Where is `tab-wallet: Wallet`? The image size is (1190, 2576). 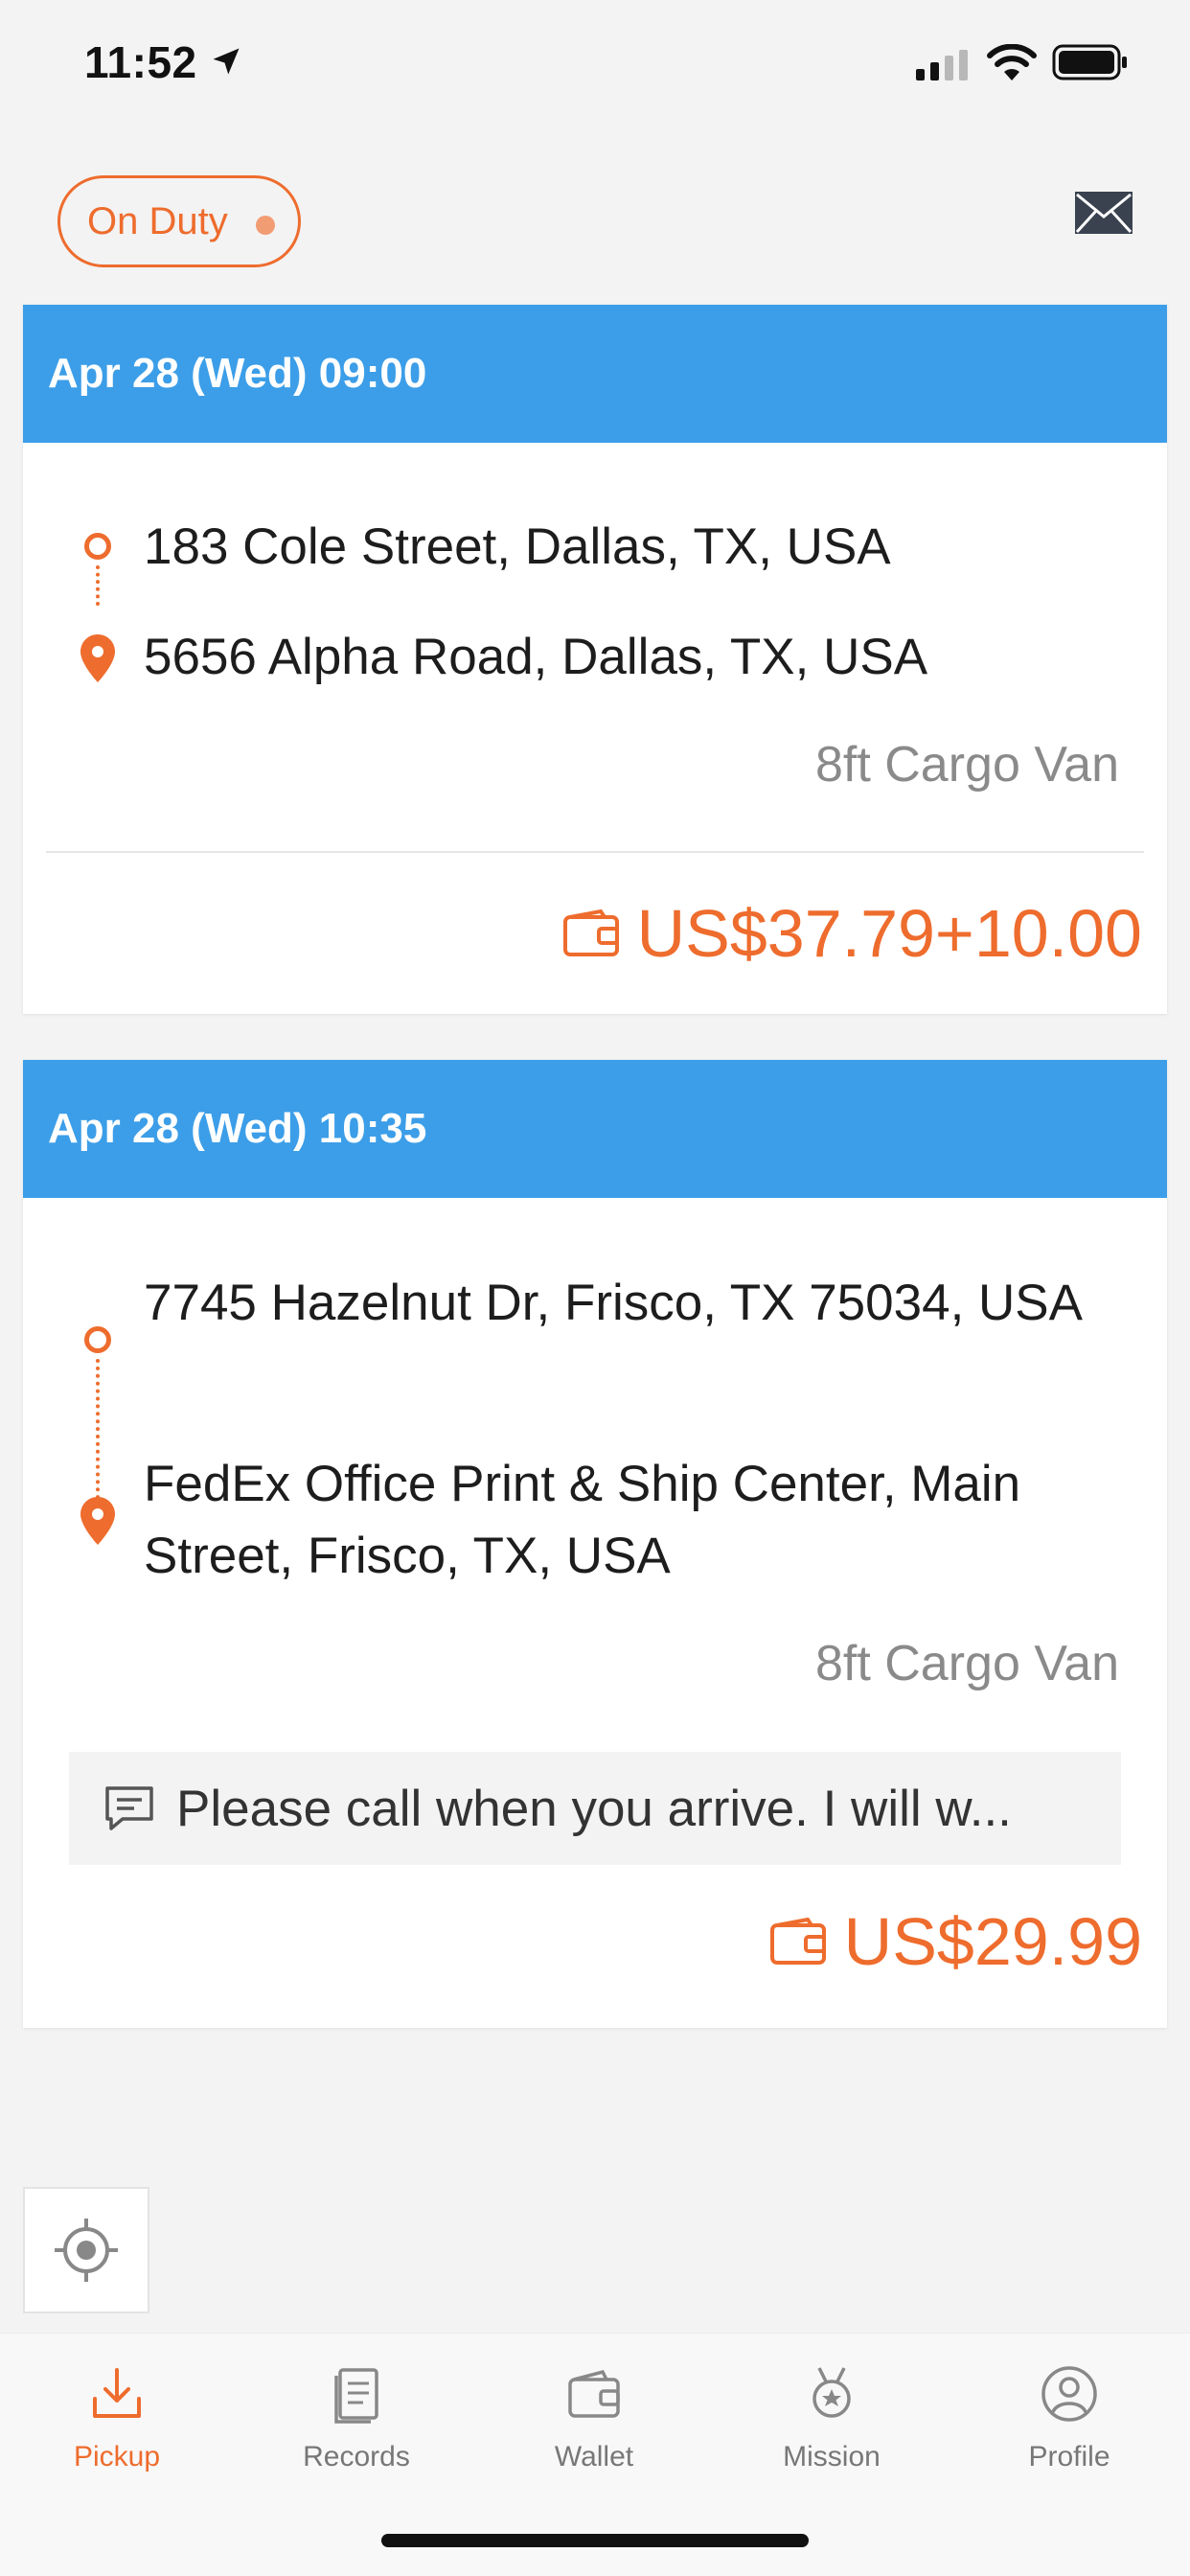 tab-wallet: Wallet is located at coordinates (594, 2417).